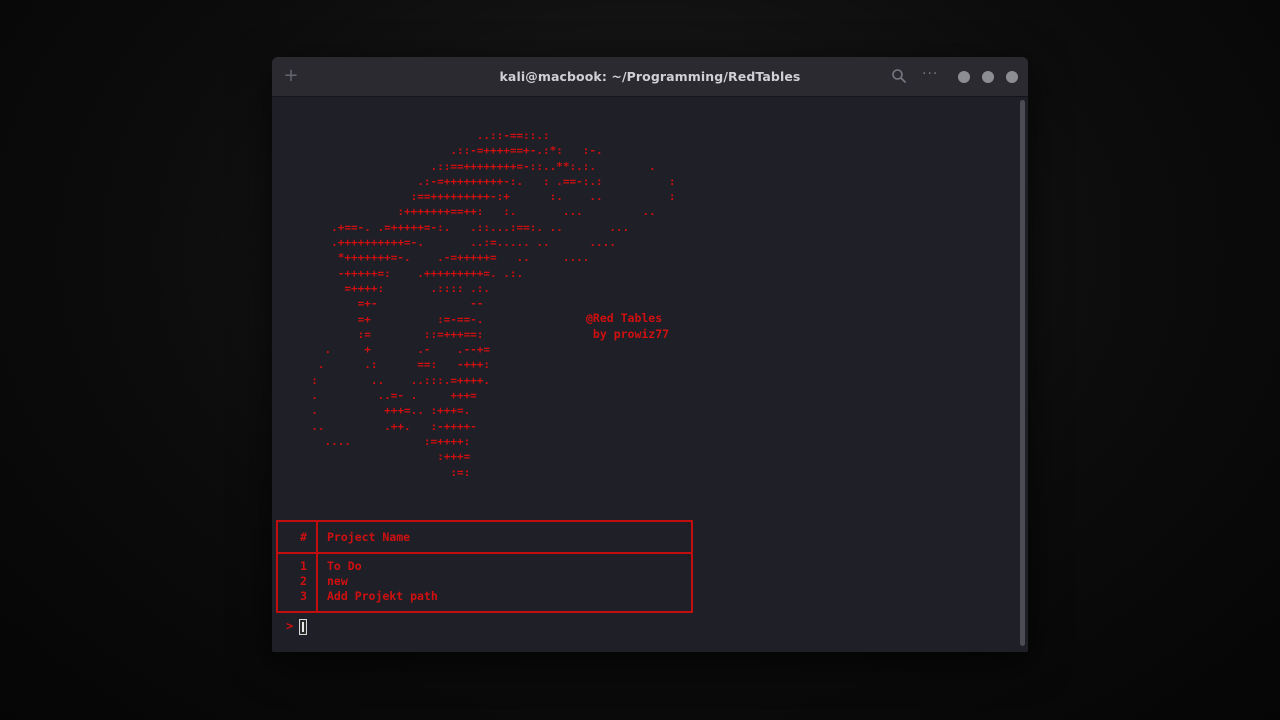 The image size is (1280, 720). I want to click on search-icon, so click(899, 76).